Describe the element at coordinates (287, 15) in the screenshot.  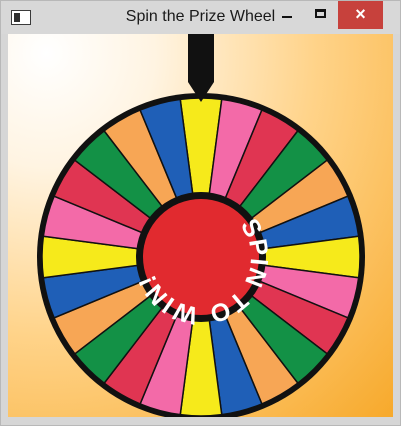
I see `minimize-button` at that location.